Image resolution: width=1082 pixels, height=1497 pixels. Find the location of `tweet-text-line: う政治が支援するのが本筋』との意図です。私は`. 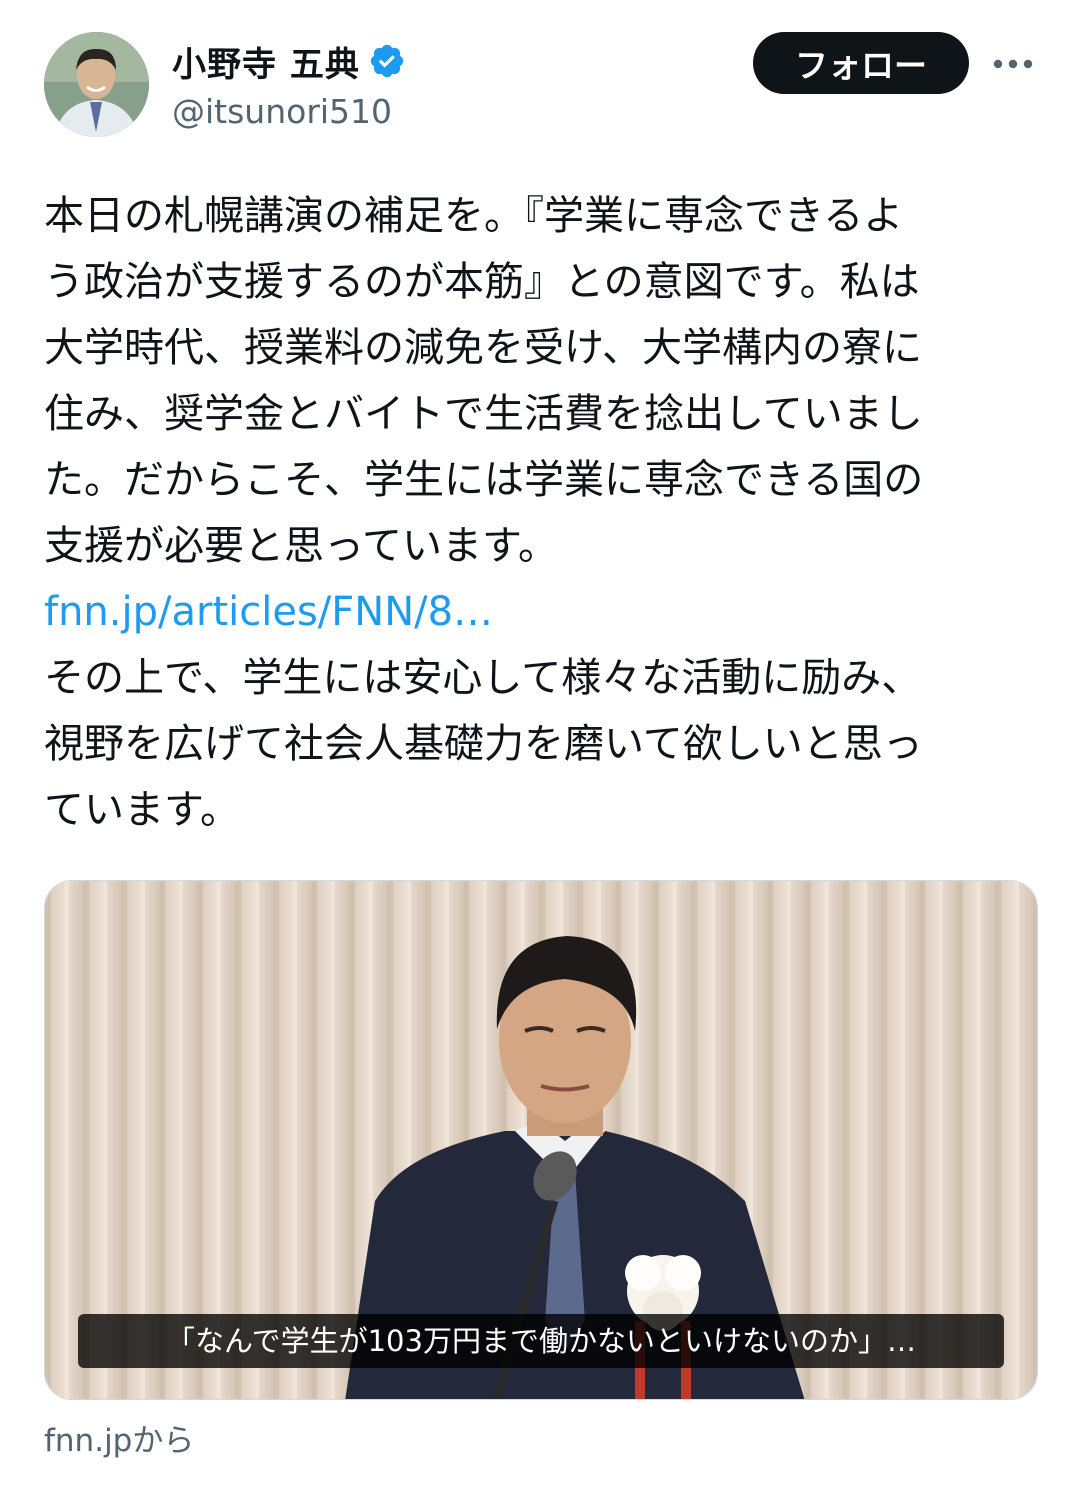

tweet-text-line: う政治が支援するのが本筋』との意図です。私は is located at coordinates (482, 282).